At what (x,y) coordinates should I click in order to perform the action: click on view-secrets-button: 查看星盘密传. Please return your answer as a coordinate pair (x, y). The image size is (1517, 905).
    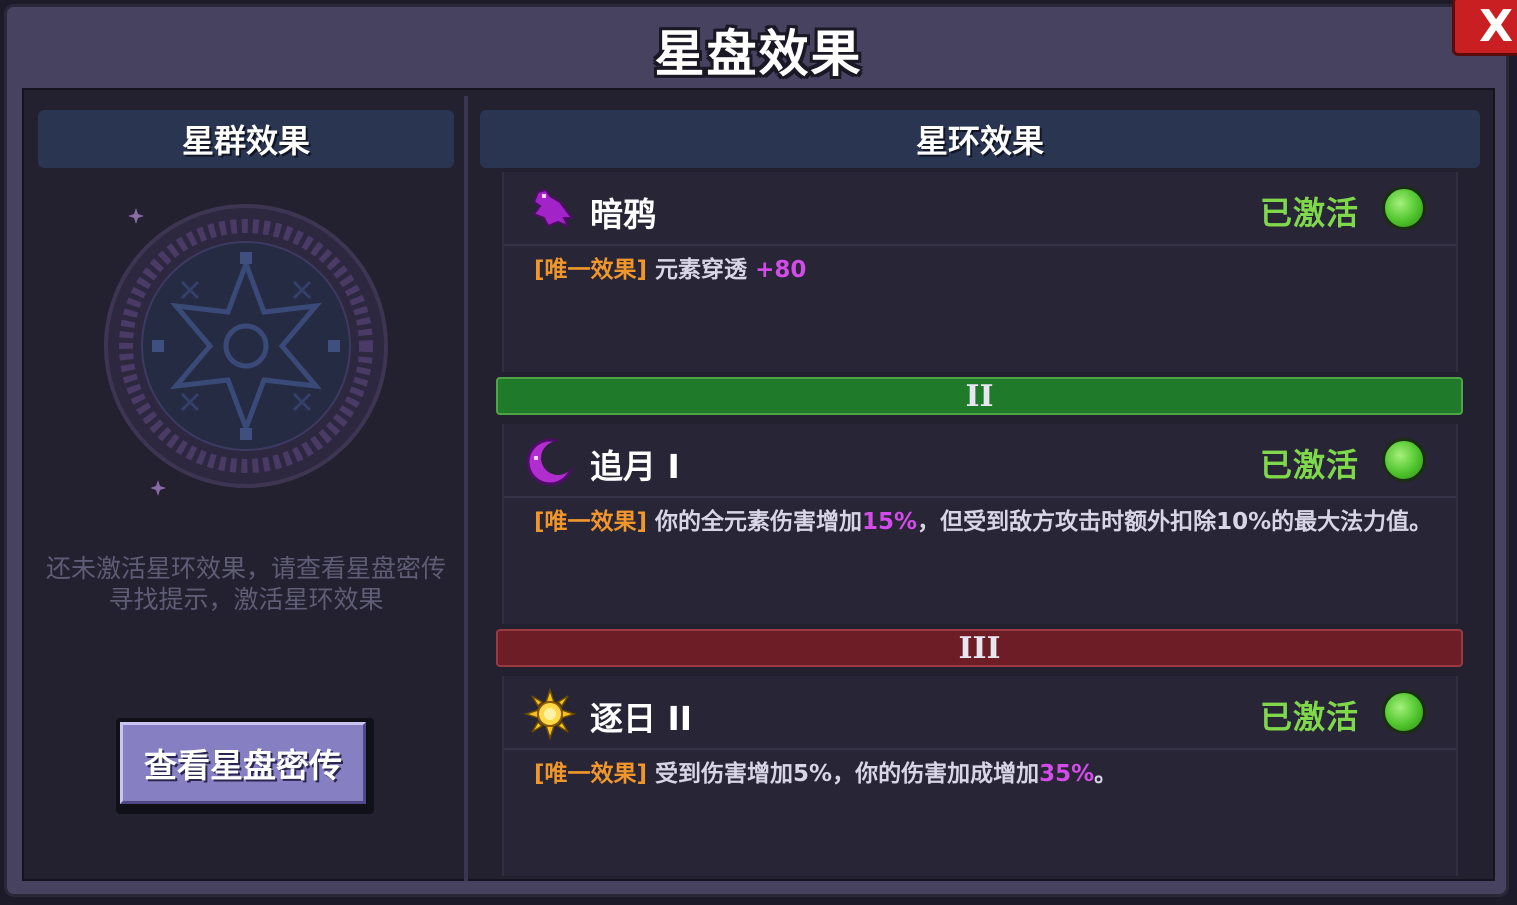
    Looking at the image, I should click on (245, 766).